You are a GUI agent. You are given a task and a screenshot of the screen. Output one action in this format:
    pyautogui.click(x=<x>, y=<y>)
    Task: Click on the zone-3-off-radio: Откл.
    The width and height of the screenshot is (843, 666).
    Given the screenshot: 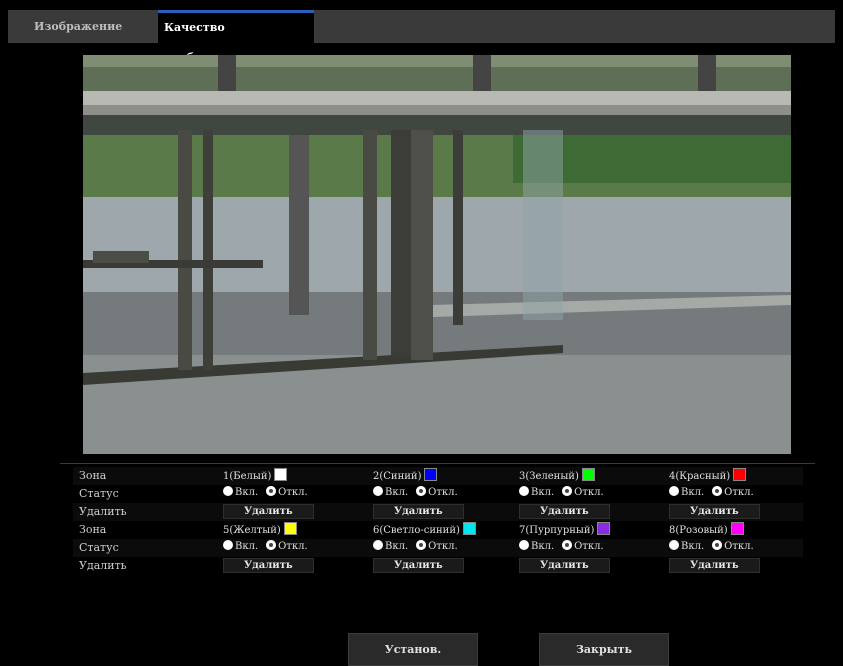 What is the action you would take?
    pyautogui.click(x=583, y=492)
    